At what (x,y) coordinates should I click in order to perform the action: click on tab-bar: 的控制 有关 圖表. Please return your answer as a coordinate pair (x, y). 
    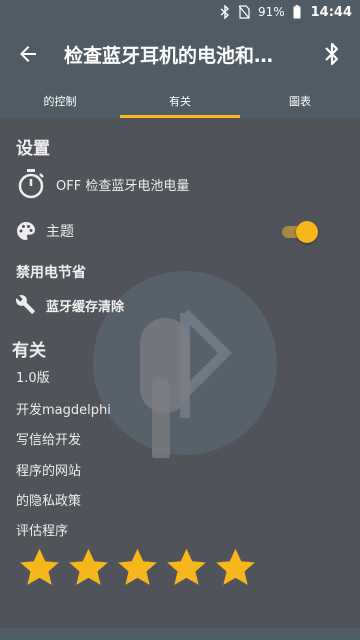
    Looking at the image, I should click on (180, 101).